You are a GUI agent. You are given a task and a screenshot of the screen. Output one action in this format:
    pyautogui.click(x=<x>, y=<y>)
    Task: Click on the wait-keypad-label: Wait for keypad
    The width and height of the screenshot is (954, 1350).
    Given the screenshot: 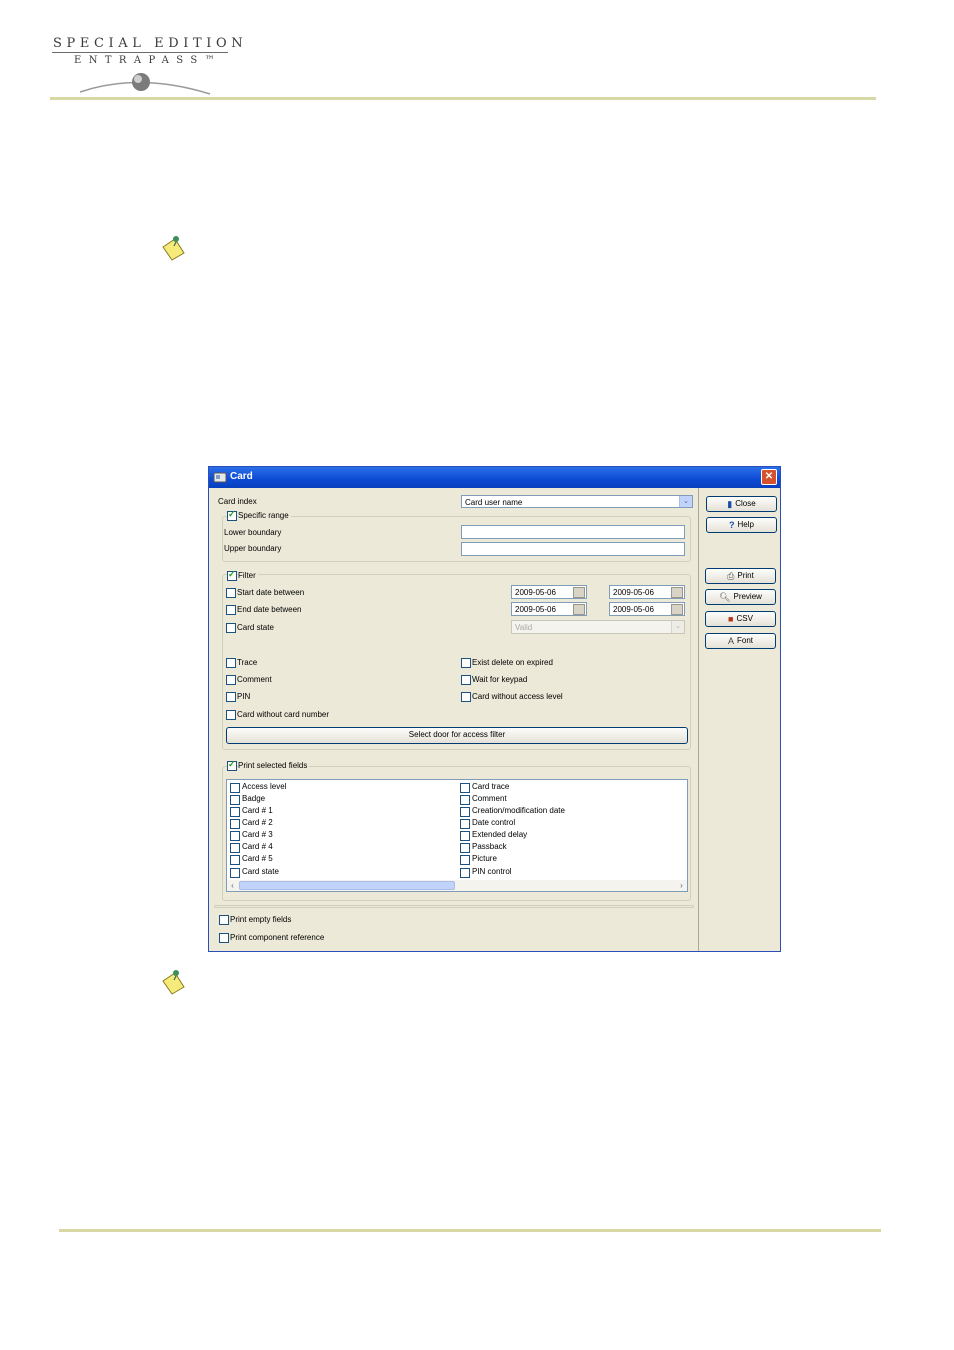 What is the action you would take?
    pyautogui.click(x=500, y=679)
    